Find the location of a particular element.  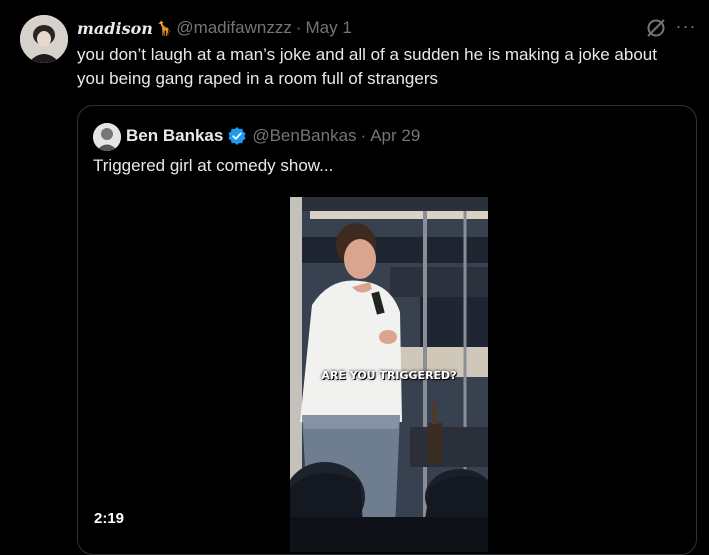

author-avatar is located at coordinates (44, 39).